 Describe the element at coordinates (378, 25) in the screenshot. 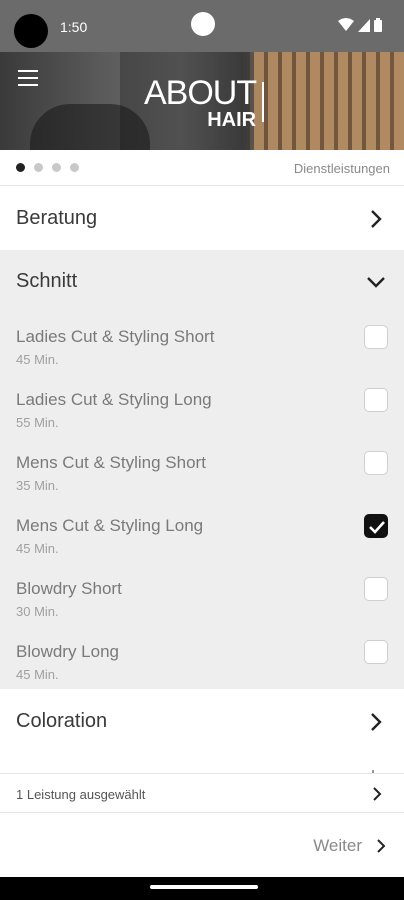

I see `battery-icon` at that location.